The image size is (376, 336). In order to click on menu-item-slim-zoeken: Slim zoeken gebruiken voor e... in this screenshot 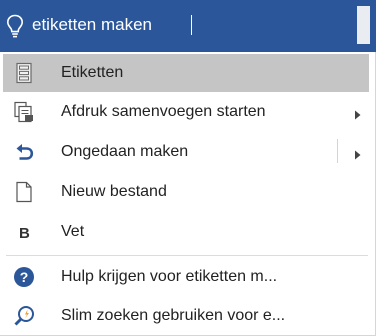, I will do `click(187, 316)`.